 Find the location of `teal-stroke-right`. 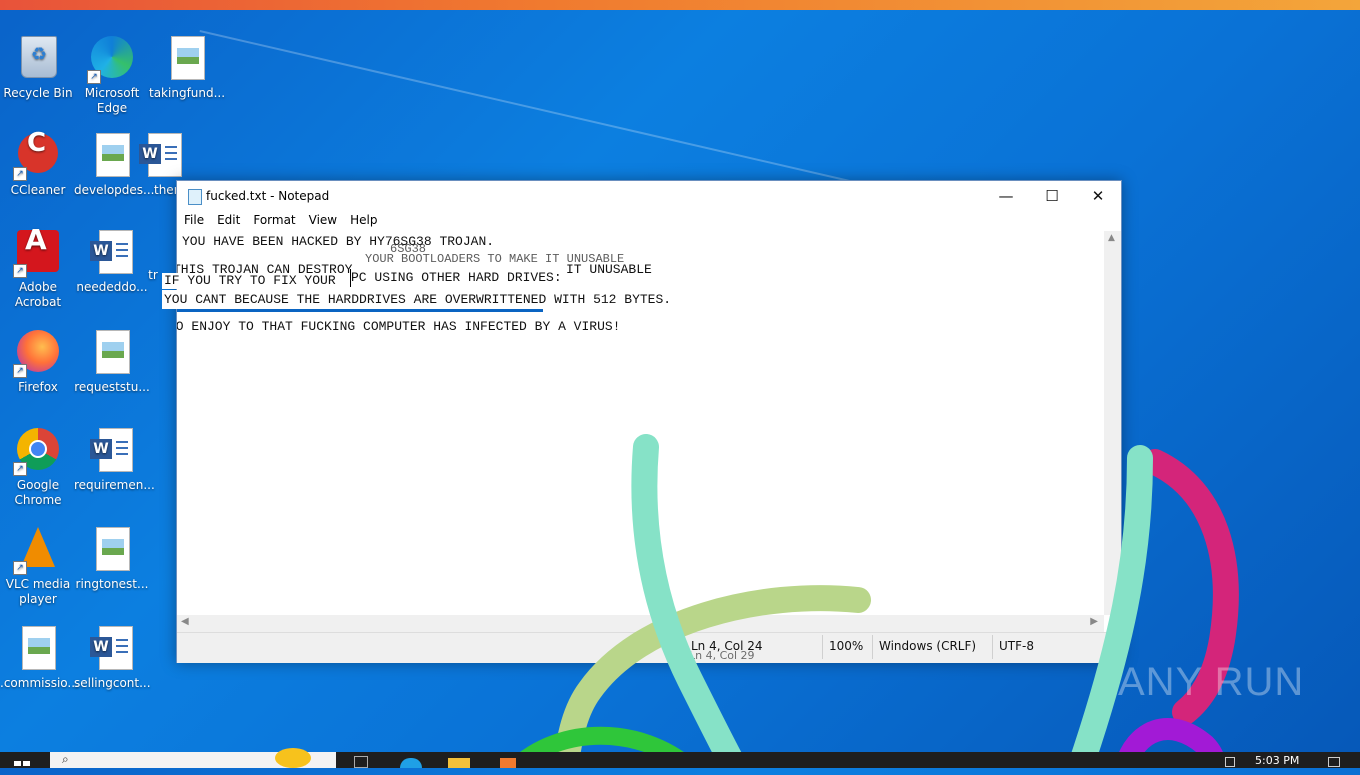

teal-stroke-right is located at coordinates (1110, 606).